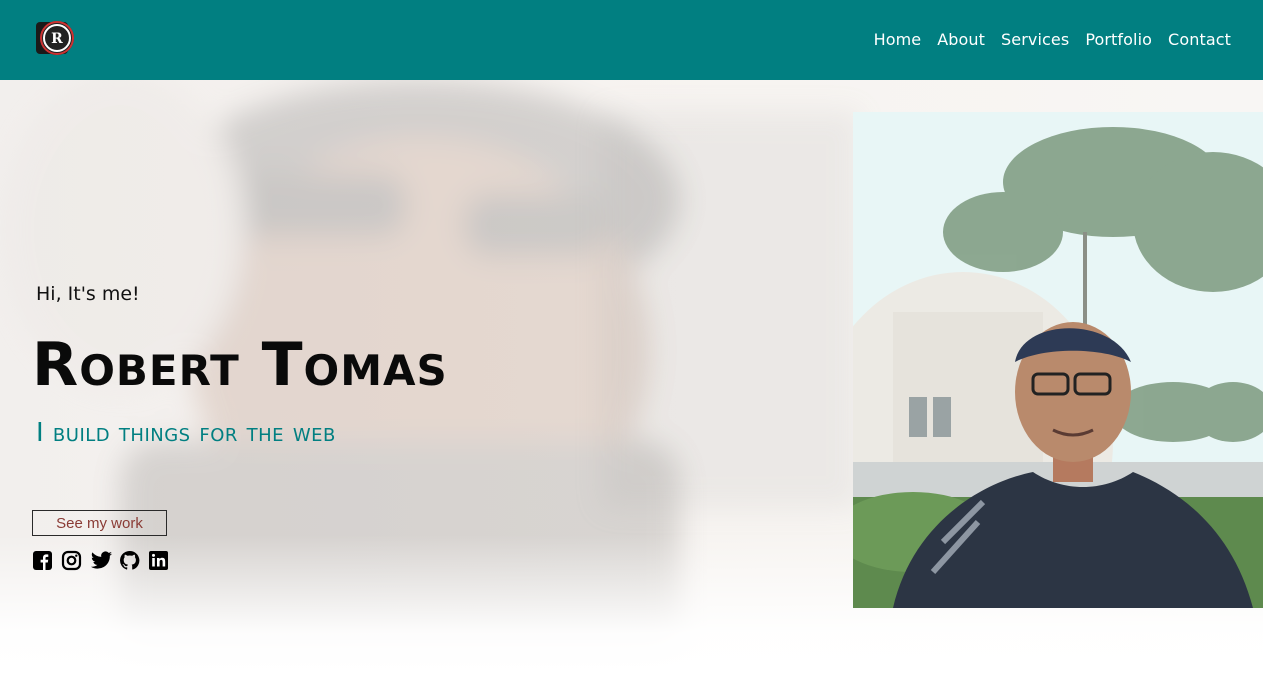  What do you see at coordinates (240, 365) in the screenshot?
I see `hero-name: Robert Tomas` at bounding box center [240, 365].